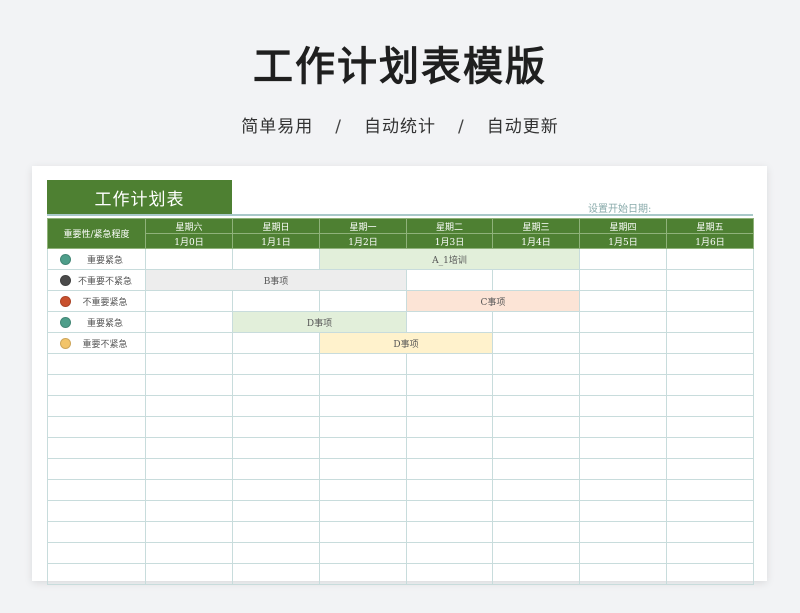 Image resolution: width=800 pixels, height=613 pixels. I want to click on task-bar: B事项, so click(276, 280).